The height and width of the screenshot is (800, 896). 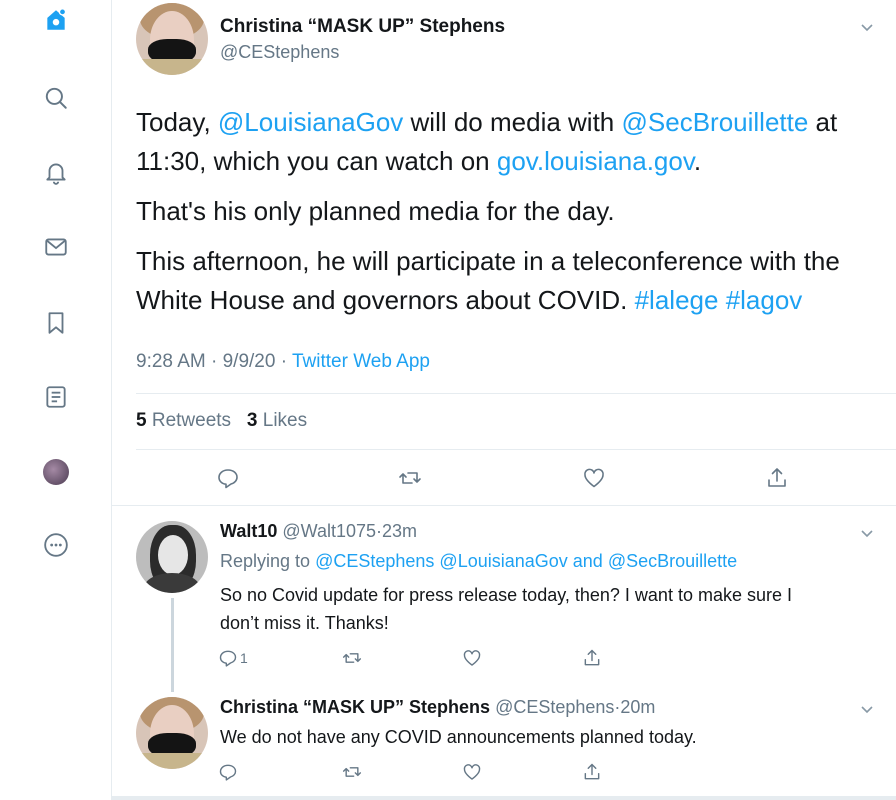 What do you see at coordinates (595, 161) in the screenshot?
I see `url-link: gov.louisiana.gov` at bounding box center [595, 161].